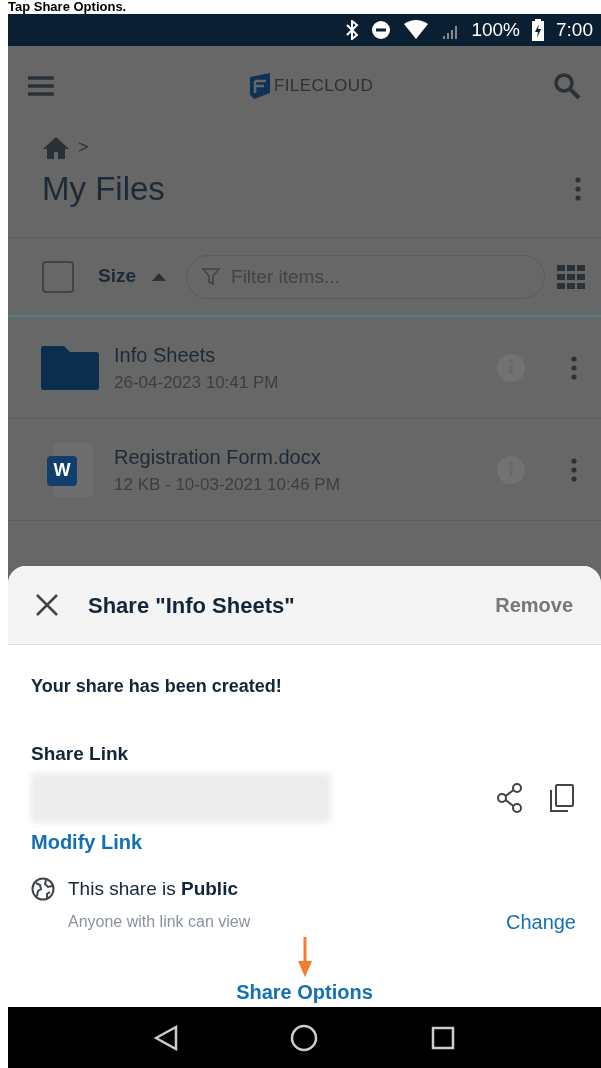 The width and height of the screenshot is (601, 1068). What do you see at coordinates (305, 456) in the screenshot?
I see `file-name: Registration Form.docx` at bounding box center [305, 456].